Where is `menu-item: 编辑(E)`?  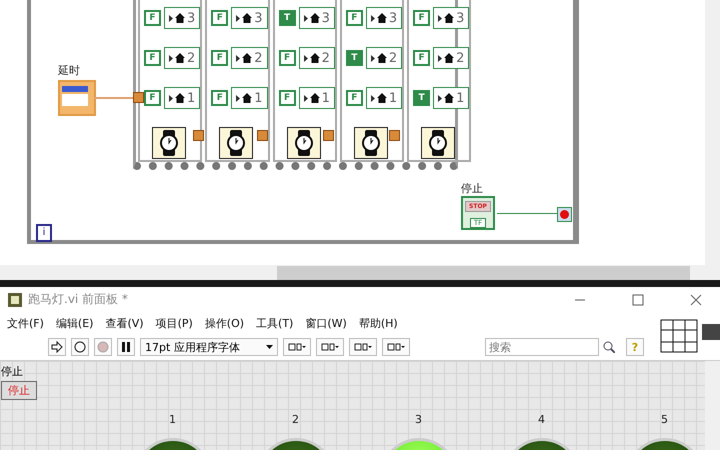 menu-item: 编辑(E) is located at coordinates (75, 323).